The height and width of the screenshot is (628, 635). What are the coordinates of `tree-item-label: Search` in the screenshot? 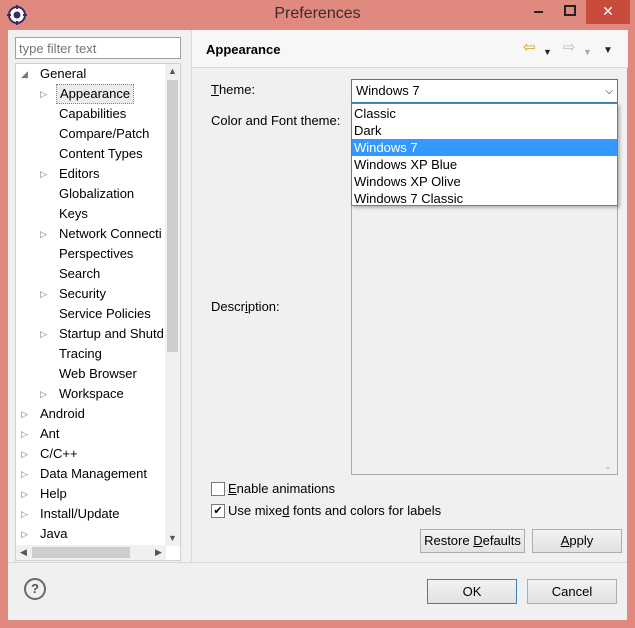 It's located at (80, 273).